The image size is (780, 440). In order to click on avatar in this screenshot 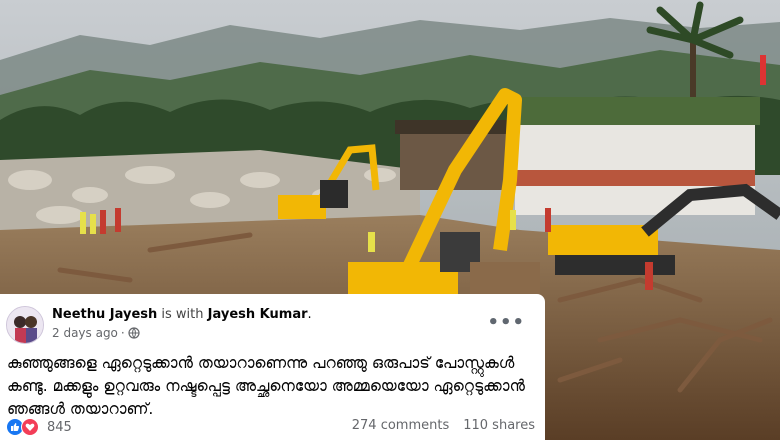, I will do `click(25, 325)`.